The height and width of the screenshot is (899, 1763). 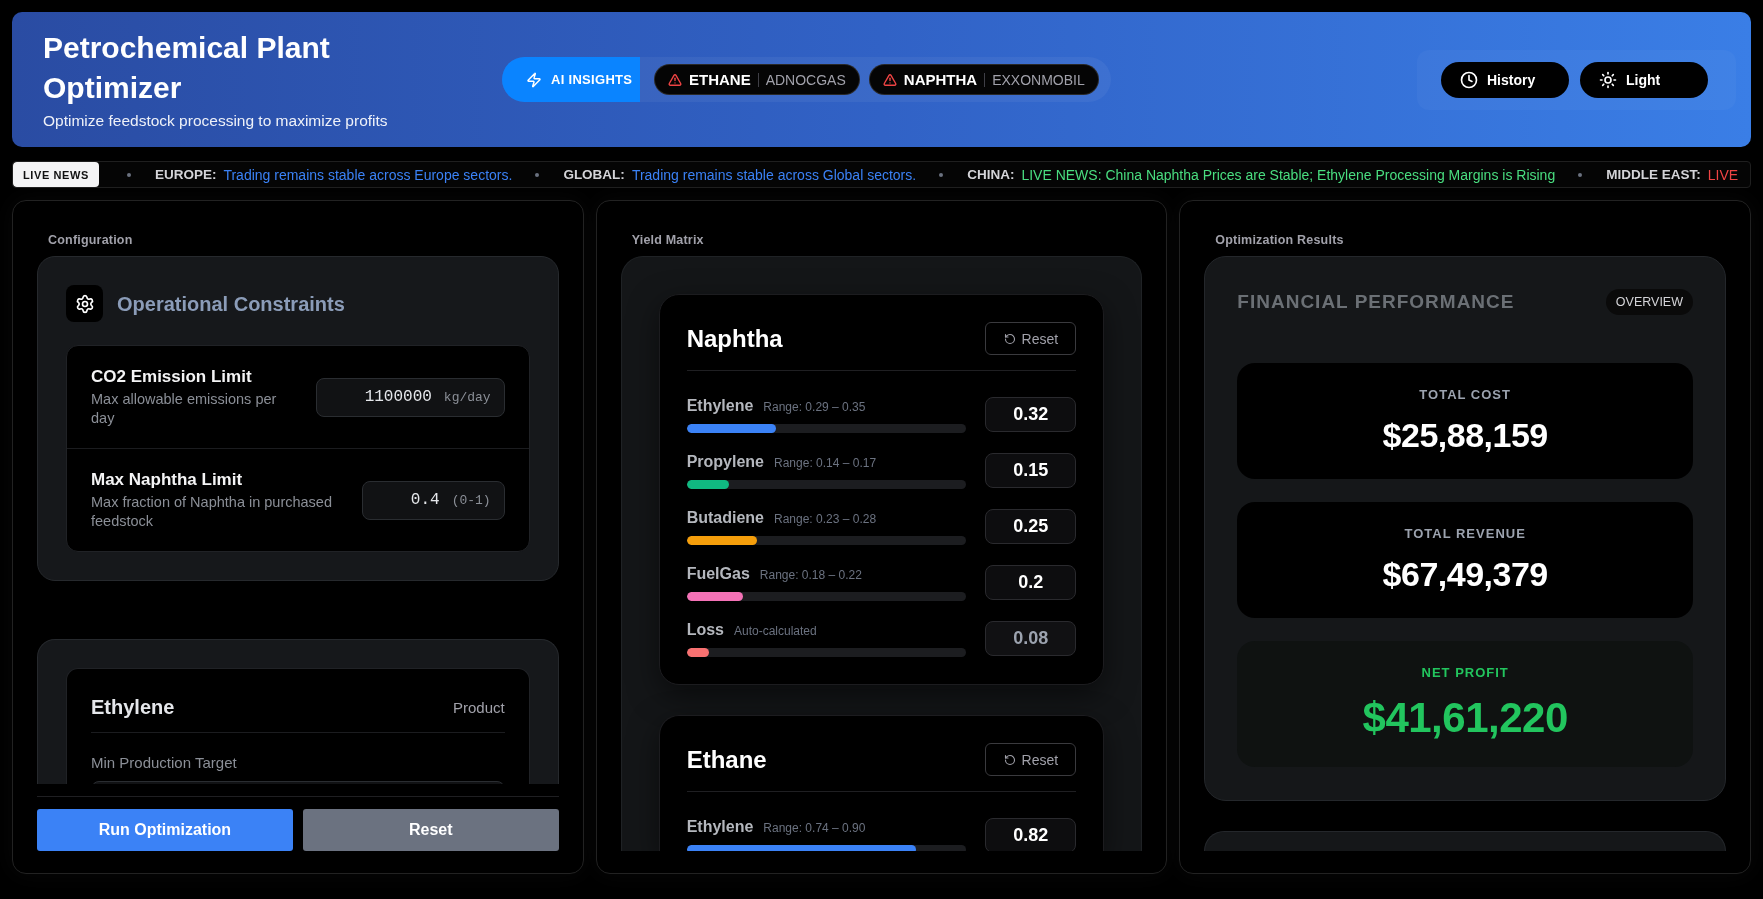 What do you see at coordinates (187, 68) in the screenshot?
I see `app-title: Petrochemical Plant Optimizer` at bounding box center [187, 68].